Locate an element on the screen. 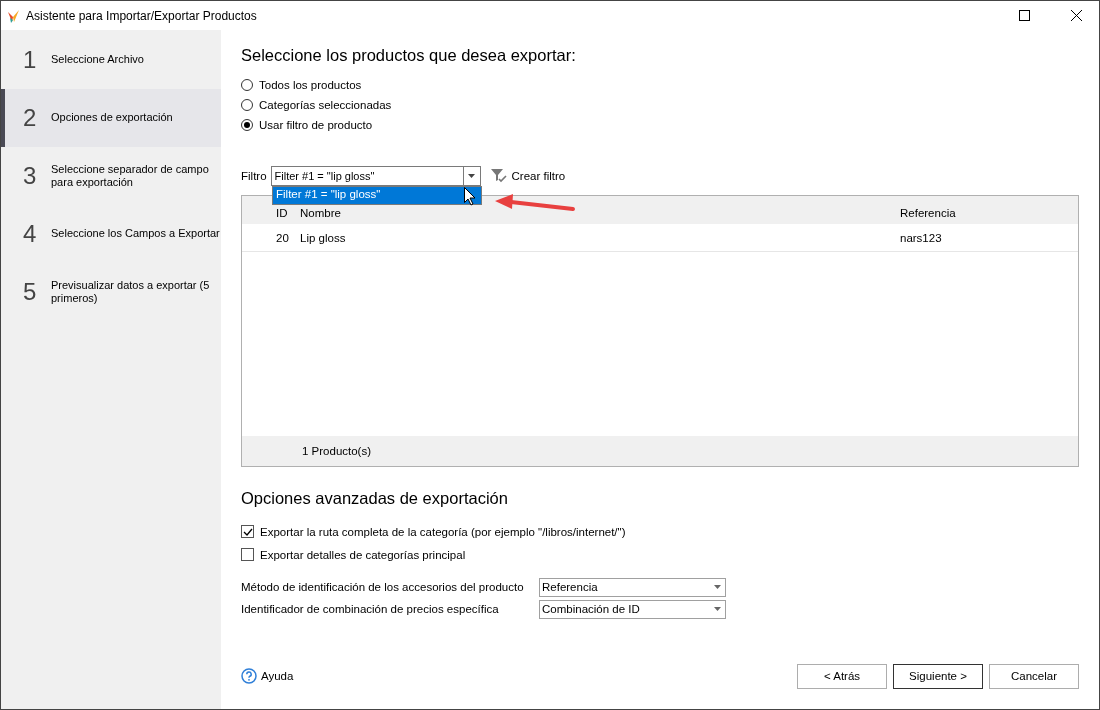  step-label: Seleccione separador de campo para exportación is located at coordinates (130, 176).